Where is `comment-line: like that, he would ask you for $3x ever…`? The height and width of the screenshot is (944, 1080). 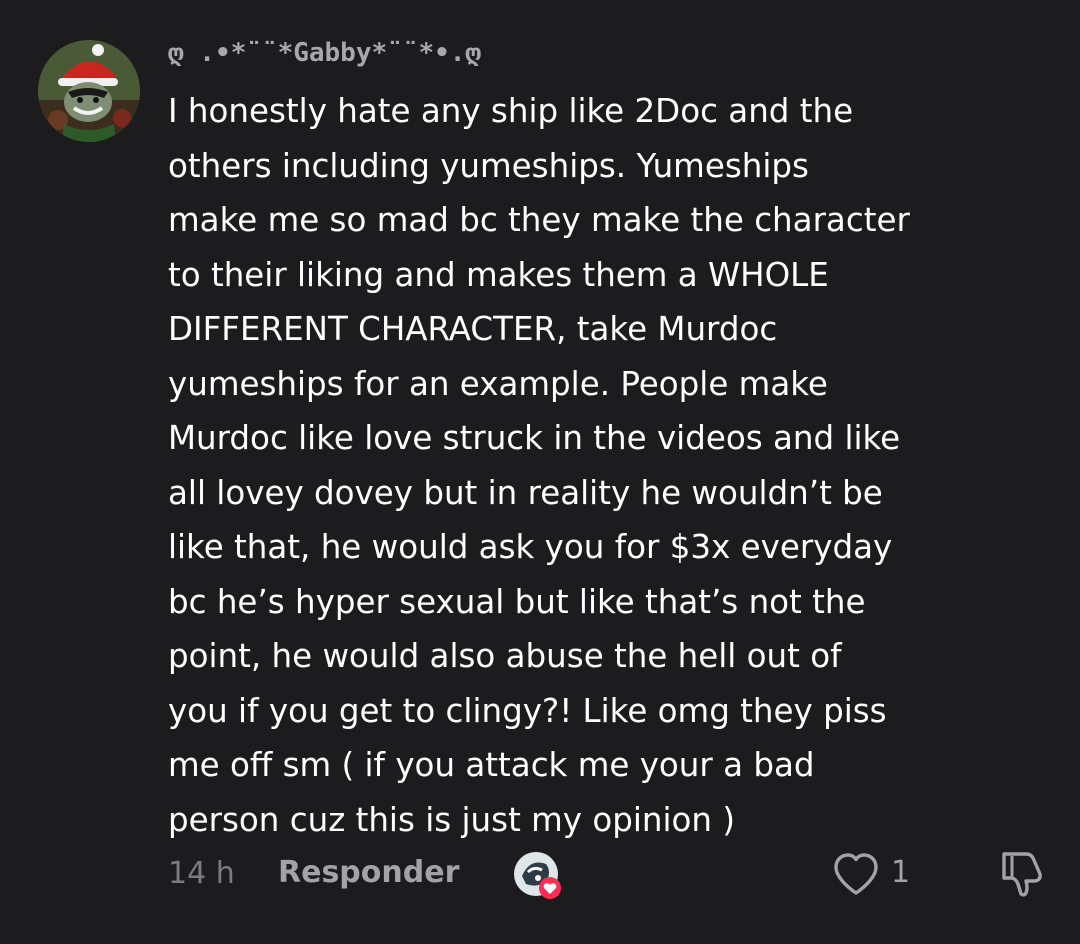 comment-line: like that, he would ask you for $3x ever… is located at coordinates (530, 547).